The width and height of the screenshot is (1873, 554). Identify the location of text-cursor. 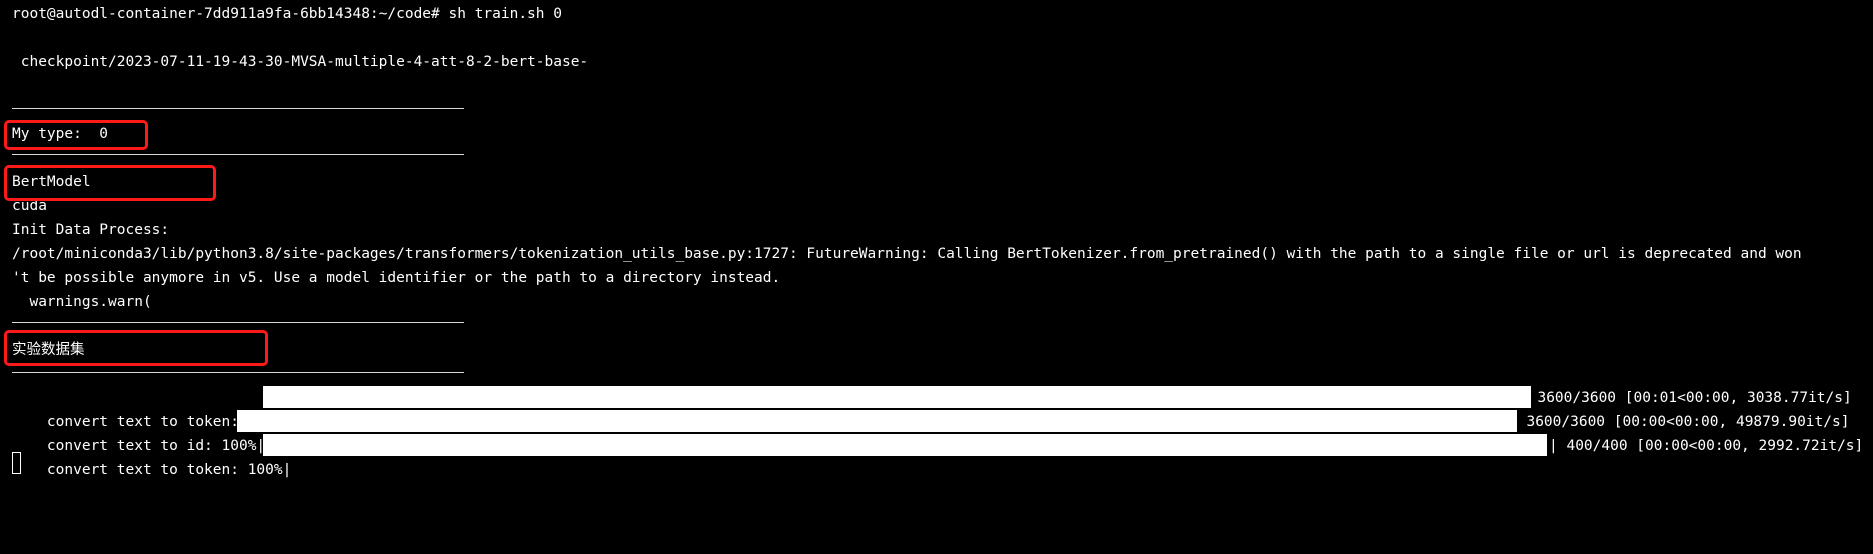
(16, 463).